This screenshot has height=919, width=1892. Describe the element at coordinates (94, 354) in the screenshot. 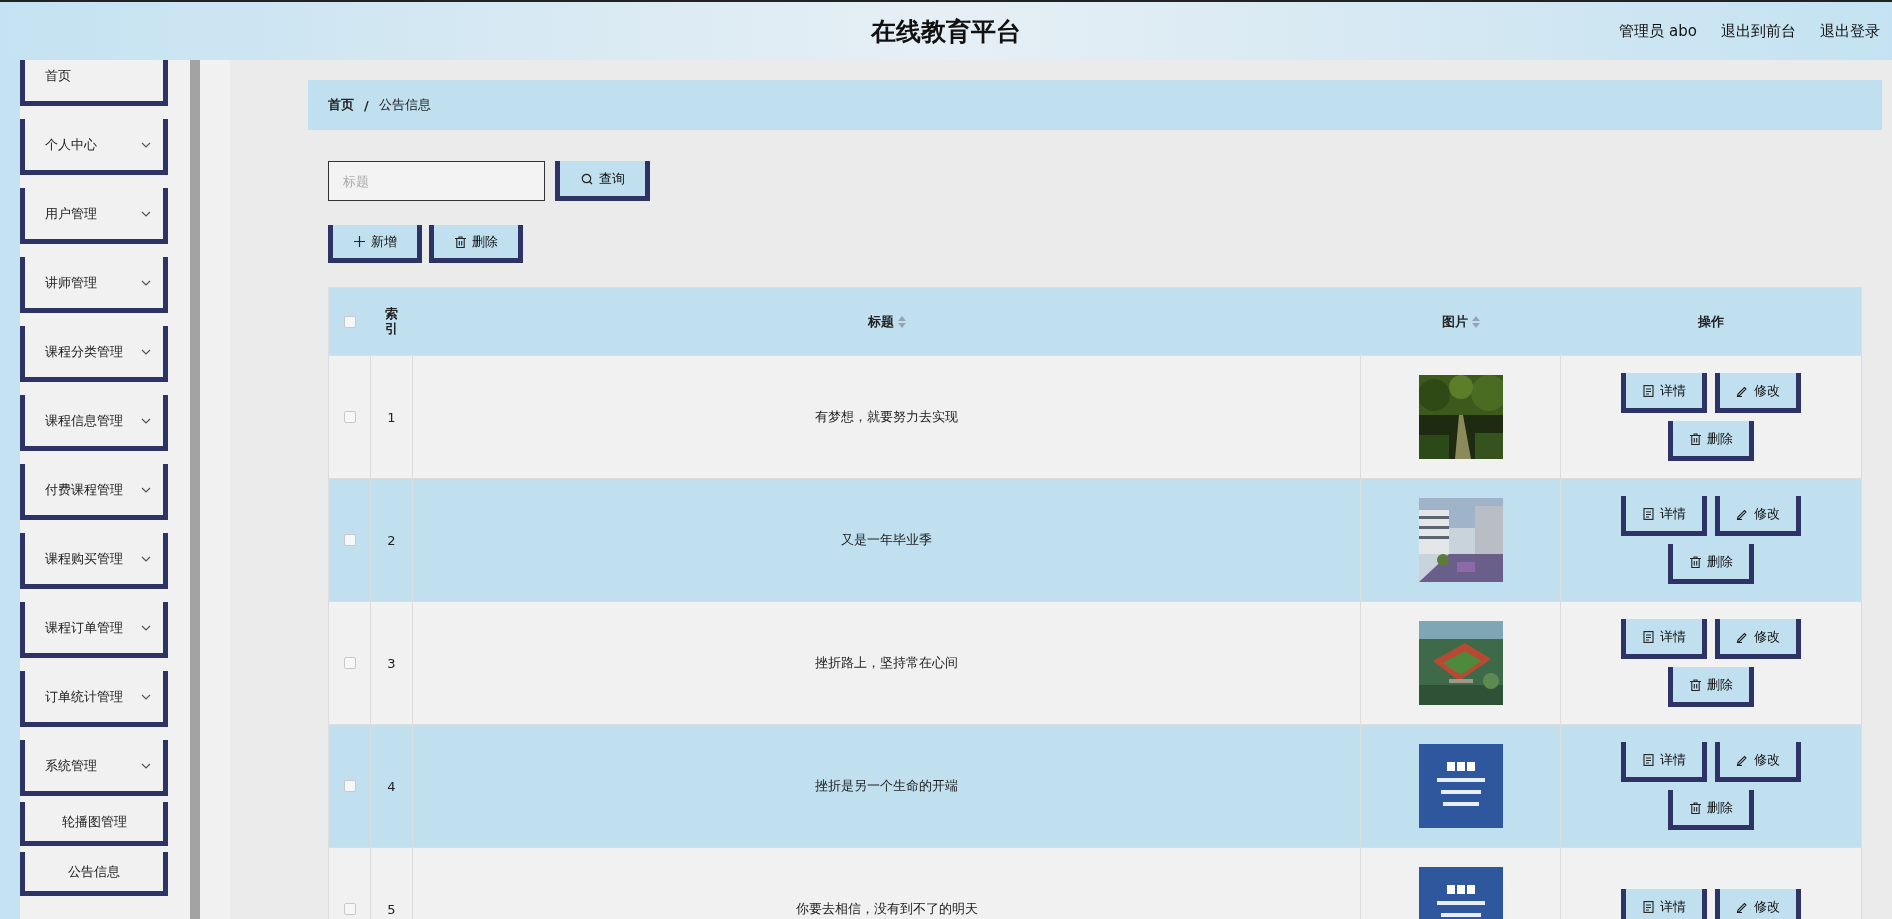

I see `sidebar-item: 课程分类管理` at that location.